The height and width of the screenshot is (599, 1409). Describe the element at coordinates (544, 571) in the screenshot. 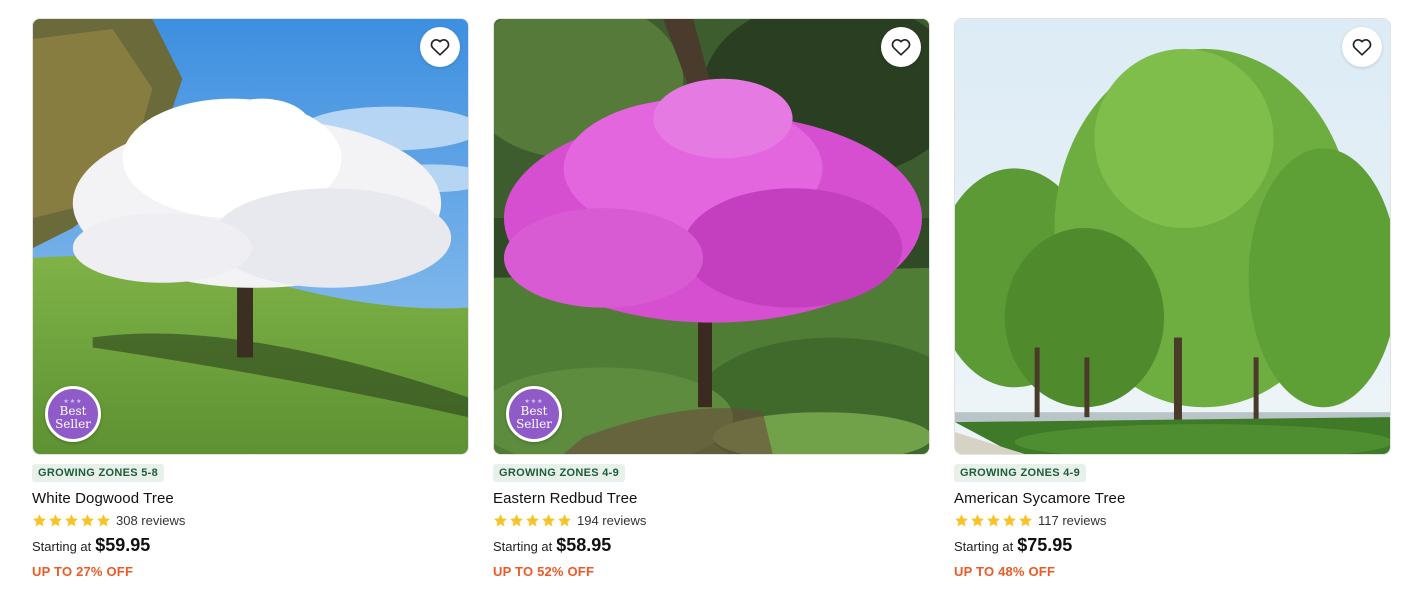

I see `discount-label: UP TO 52% OFF` at that location.